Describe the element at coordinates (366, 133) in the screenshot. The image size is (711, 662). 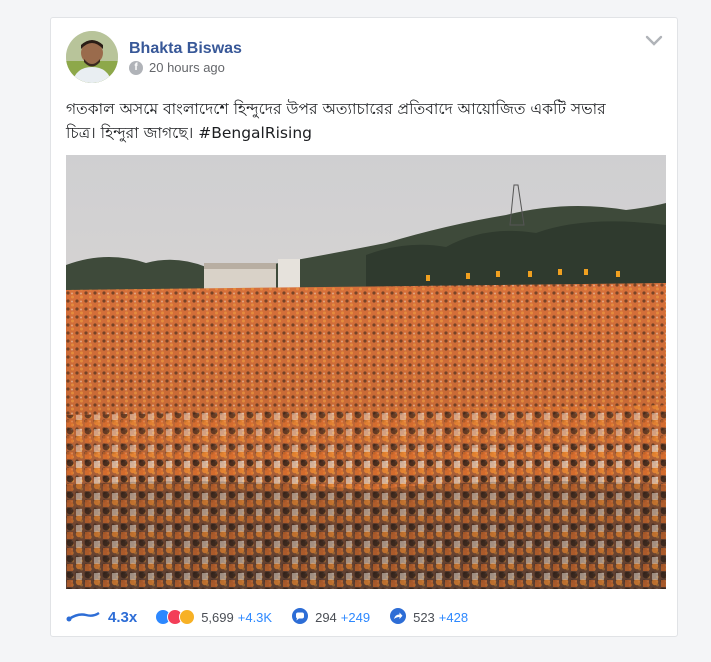
I see `post-text-line-2: চিত্র। হিন্দুরা জাগছে। #BengalRising` at that location.